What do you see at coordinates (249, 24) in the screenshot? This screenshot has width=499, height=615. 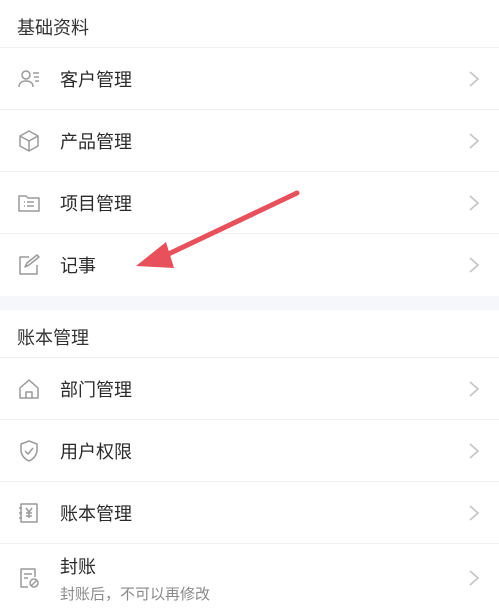 I see `section-title-basic: 基础资料` at bounding box center [249, 24].